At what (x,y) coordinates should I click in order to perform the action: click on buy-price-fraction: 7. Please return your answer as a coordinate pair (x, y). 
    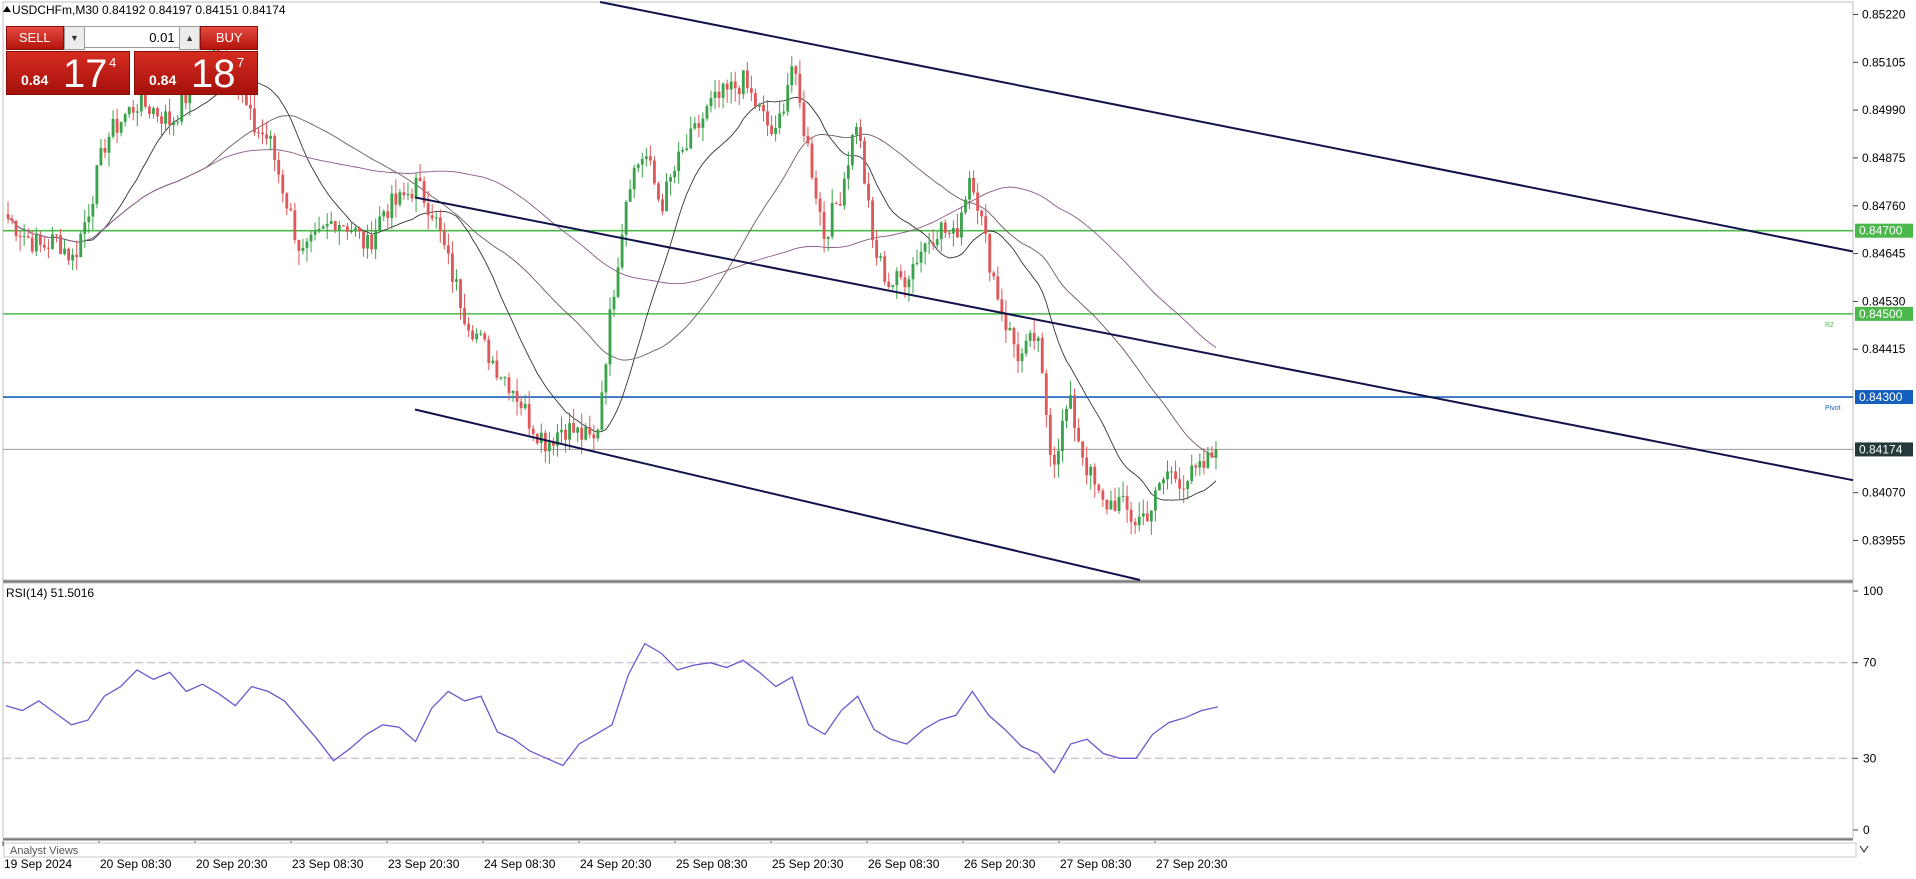
    Looking at the image, I should click on (241, 62).